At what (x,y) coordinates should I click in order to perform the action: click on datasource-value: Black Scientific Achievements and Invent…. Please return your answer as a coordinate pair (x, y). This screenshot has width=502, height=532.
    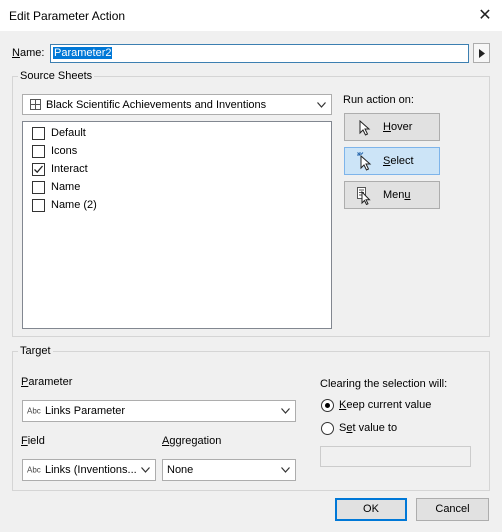
    Looking at the image, I should click on (156, 104).